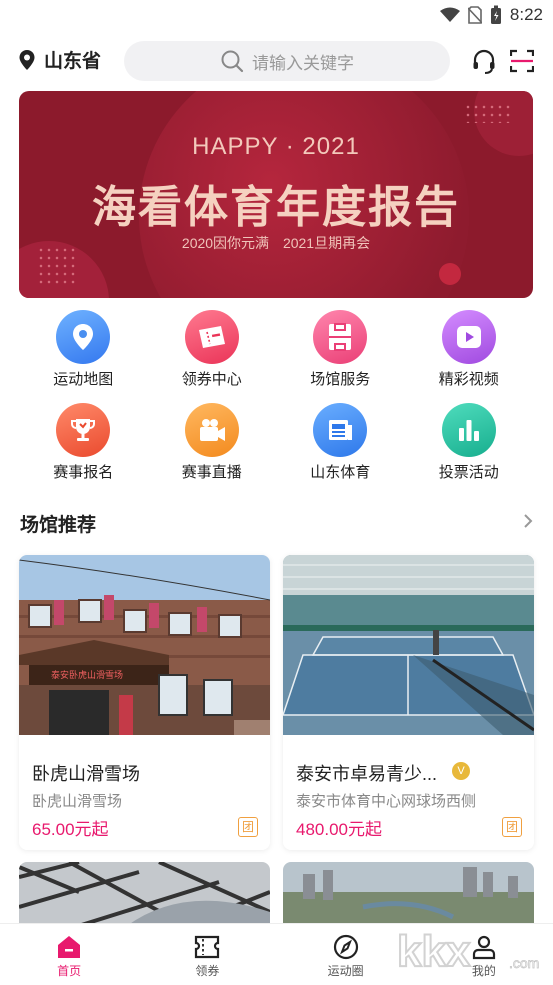 The width and height of the screenshot is (553, 985). I want to click on grid-label: 场馆服务, so click(340, 379).